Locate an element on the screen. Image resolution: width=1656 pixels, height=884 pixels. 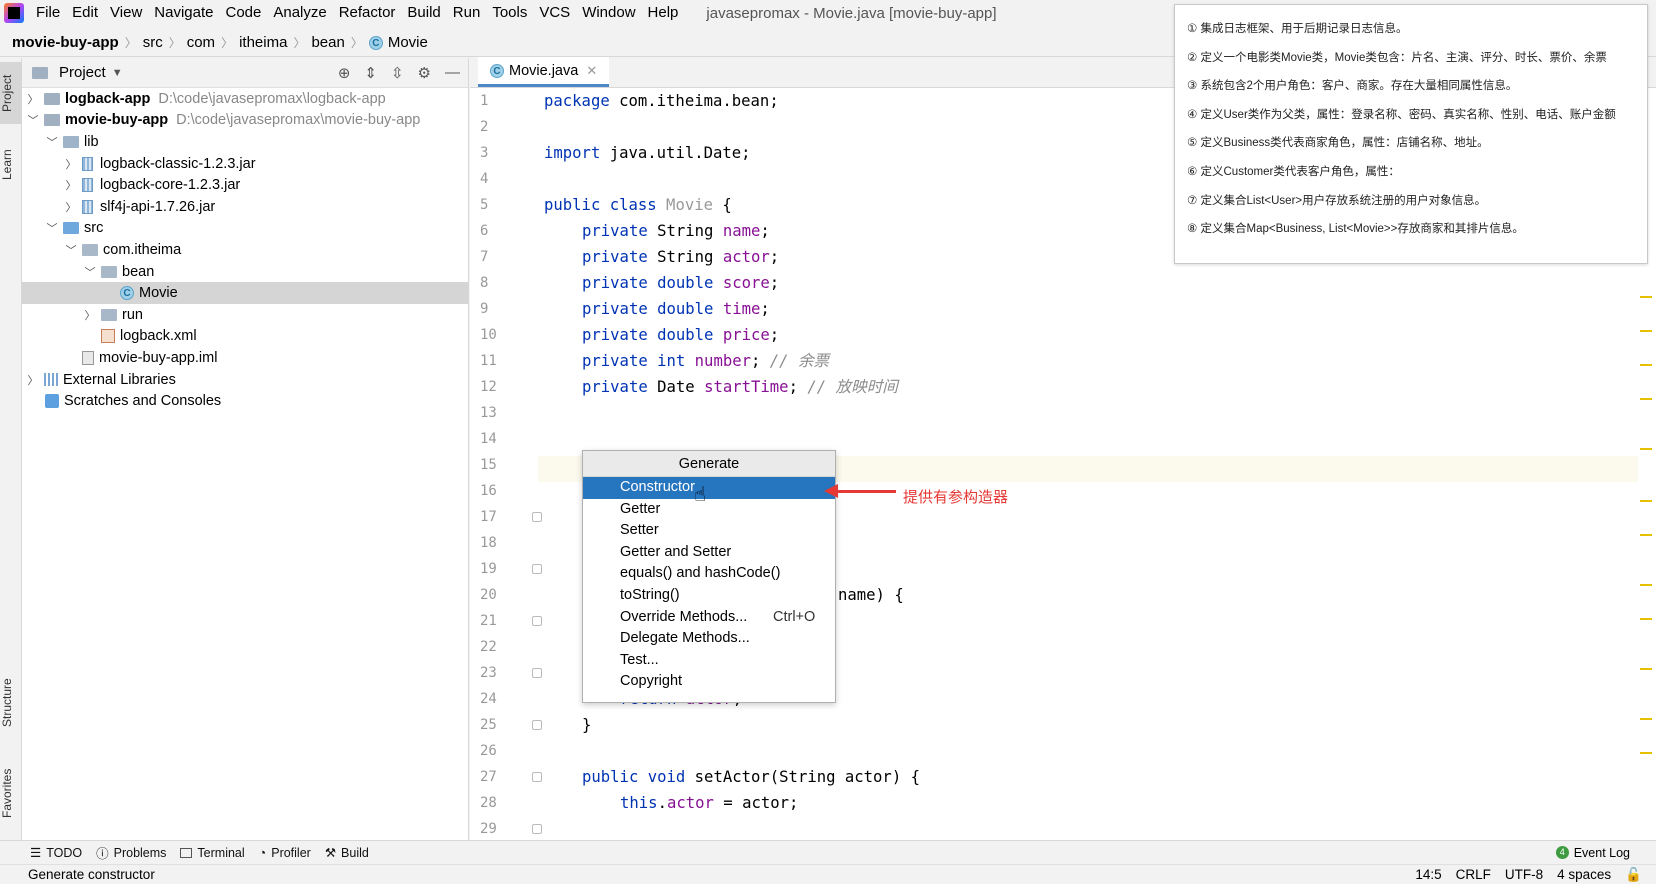
event-log-button: 4 Event Log is located at coordinates (1592, 853).